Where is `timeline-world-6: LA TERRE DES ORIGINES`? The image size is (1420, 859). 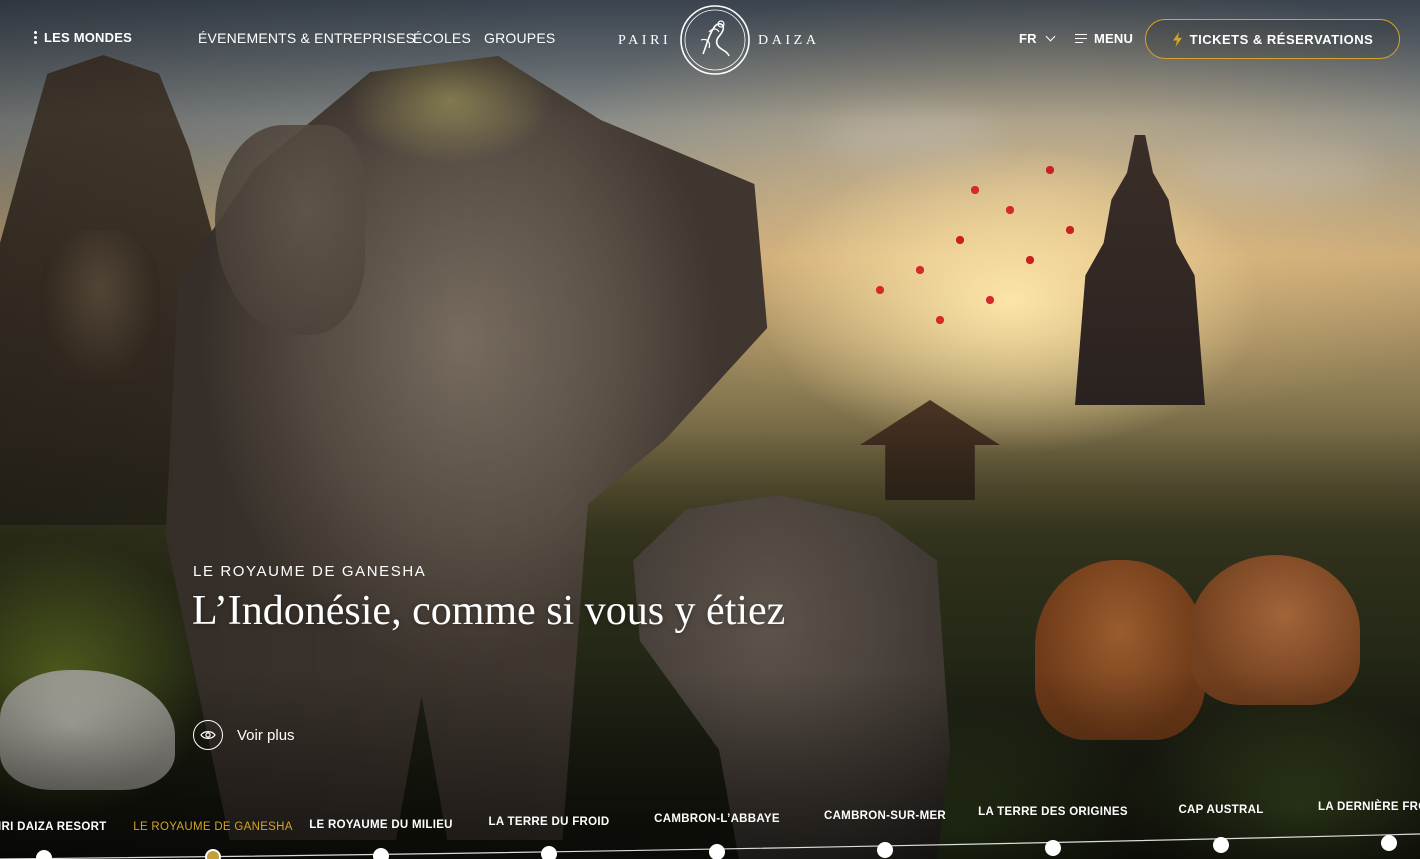
timeline-world-6: LA TERRE DES ORIGINES is located at coordinates (1053, 812).